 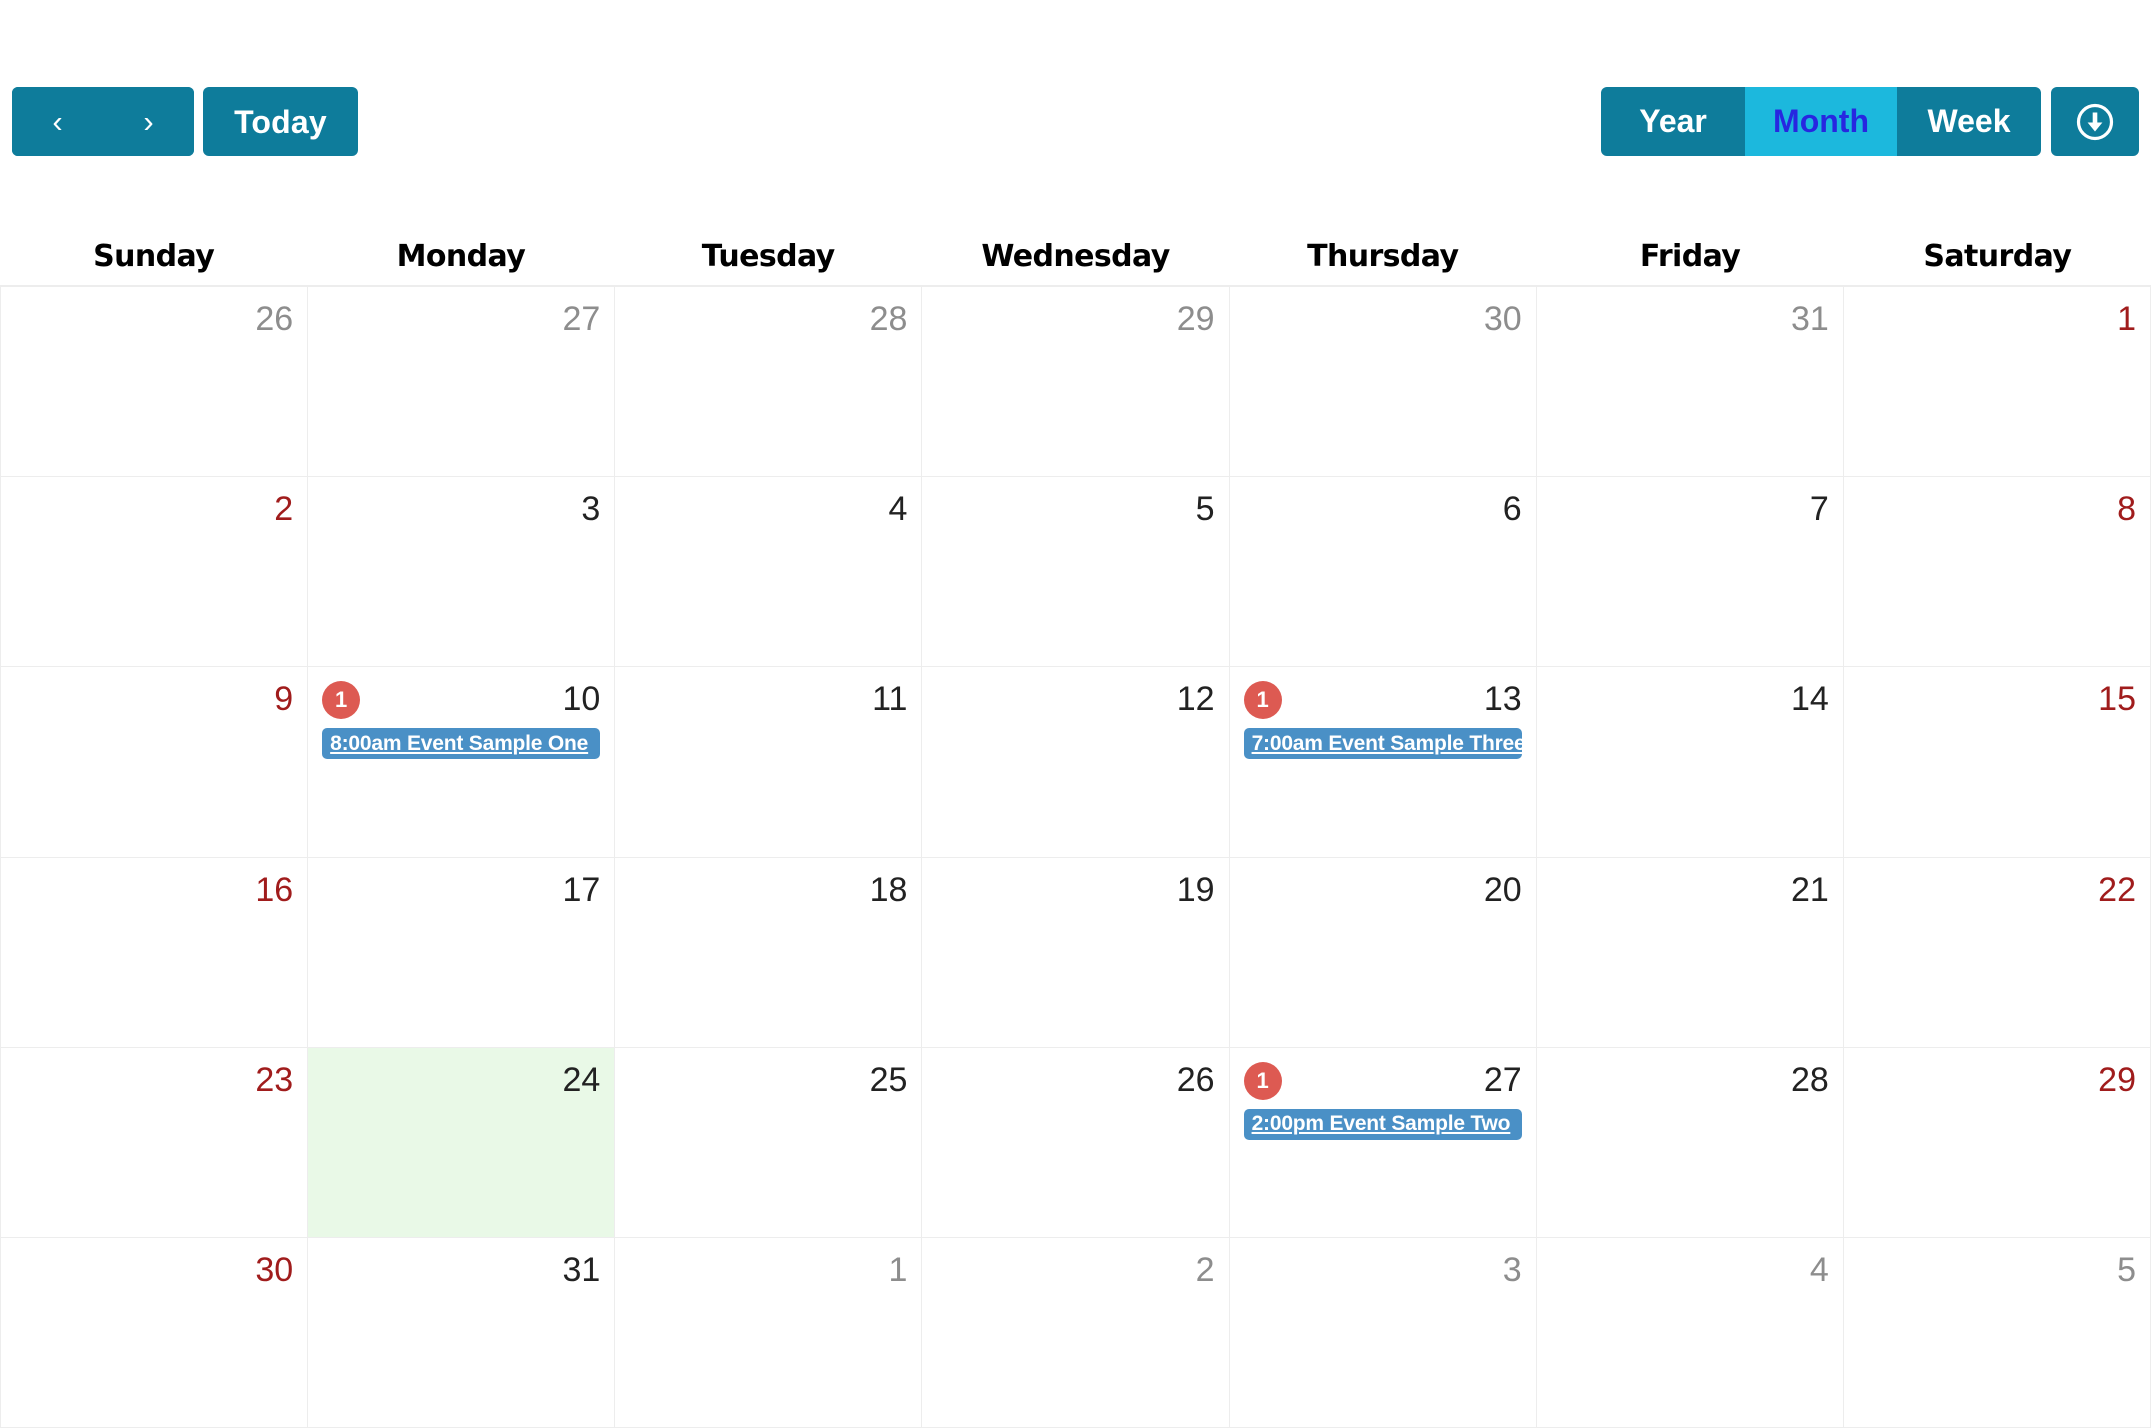 What do you see at coordinates (1383, 1142) in the screenshot?
I see `day-cell: 1 27 2:00pm Event Sample Two` at bounding box center [1383, 1142].